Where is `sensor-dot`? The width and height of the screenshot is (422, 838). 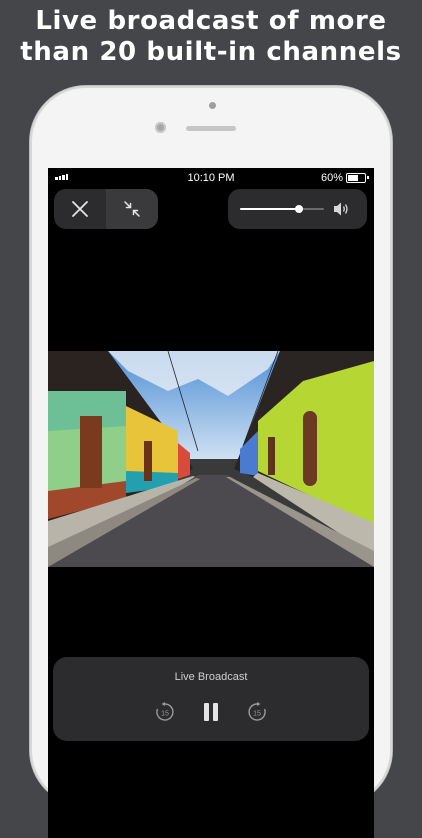 sensor-dot is located at coordinates (212, 105).